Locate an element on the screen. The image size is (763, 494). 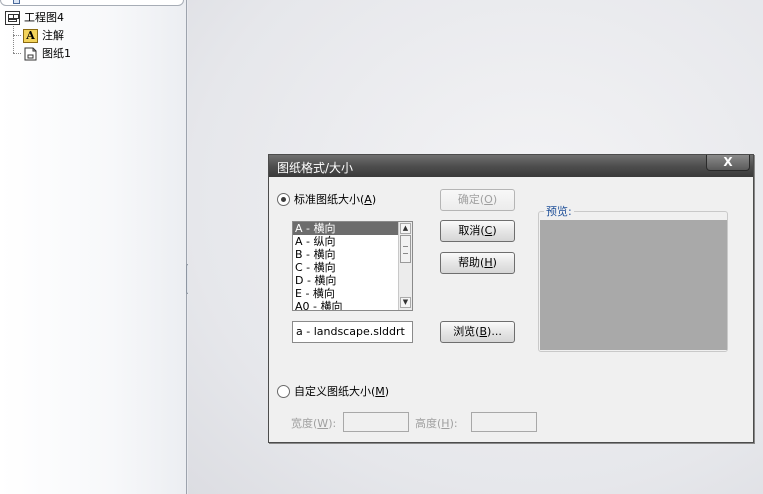
preview-label: 预览: is located at coordinates (559, 211).